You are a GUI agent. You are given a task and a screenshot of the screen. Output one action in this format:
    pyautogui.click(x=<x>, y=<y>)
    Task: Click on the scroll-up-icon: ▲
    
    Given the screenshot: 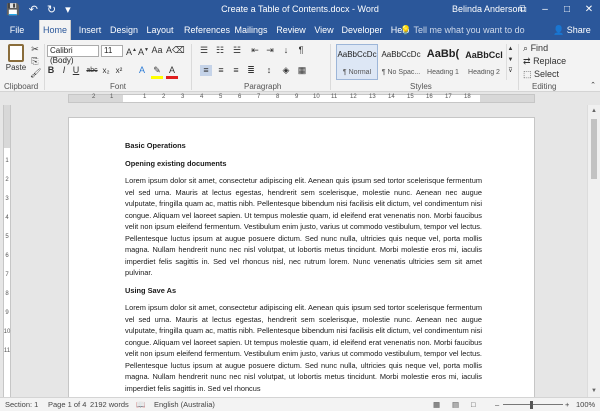 What is the action you would take?
    pyautogui.click(x=594, y=111)
    